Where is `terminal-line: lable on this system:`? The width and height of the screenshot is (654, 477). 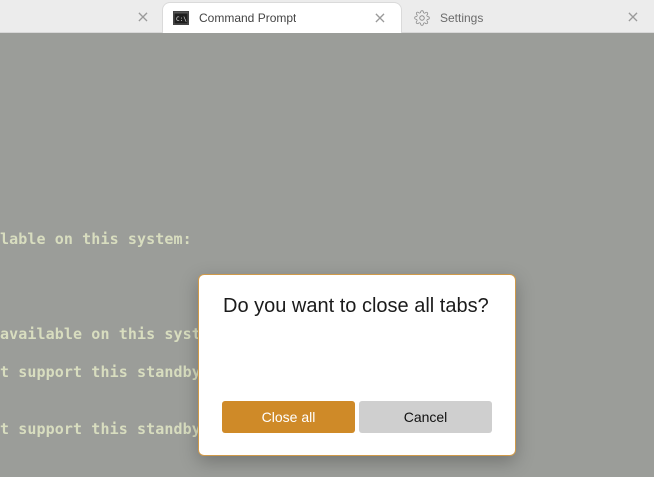
terminal-line: lable on this system: is located at coordinates (96, 239).